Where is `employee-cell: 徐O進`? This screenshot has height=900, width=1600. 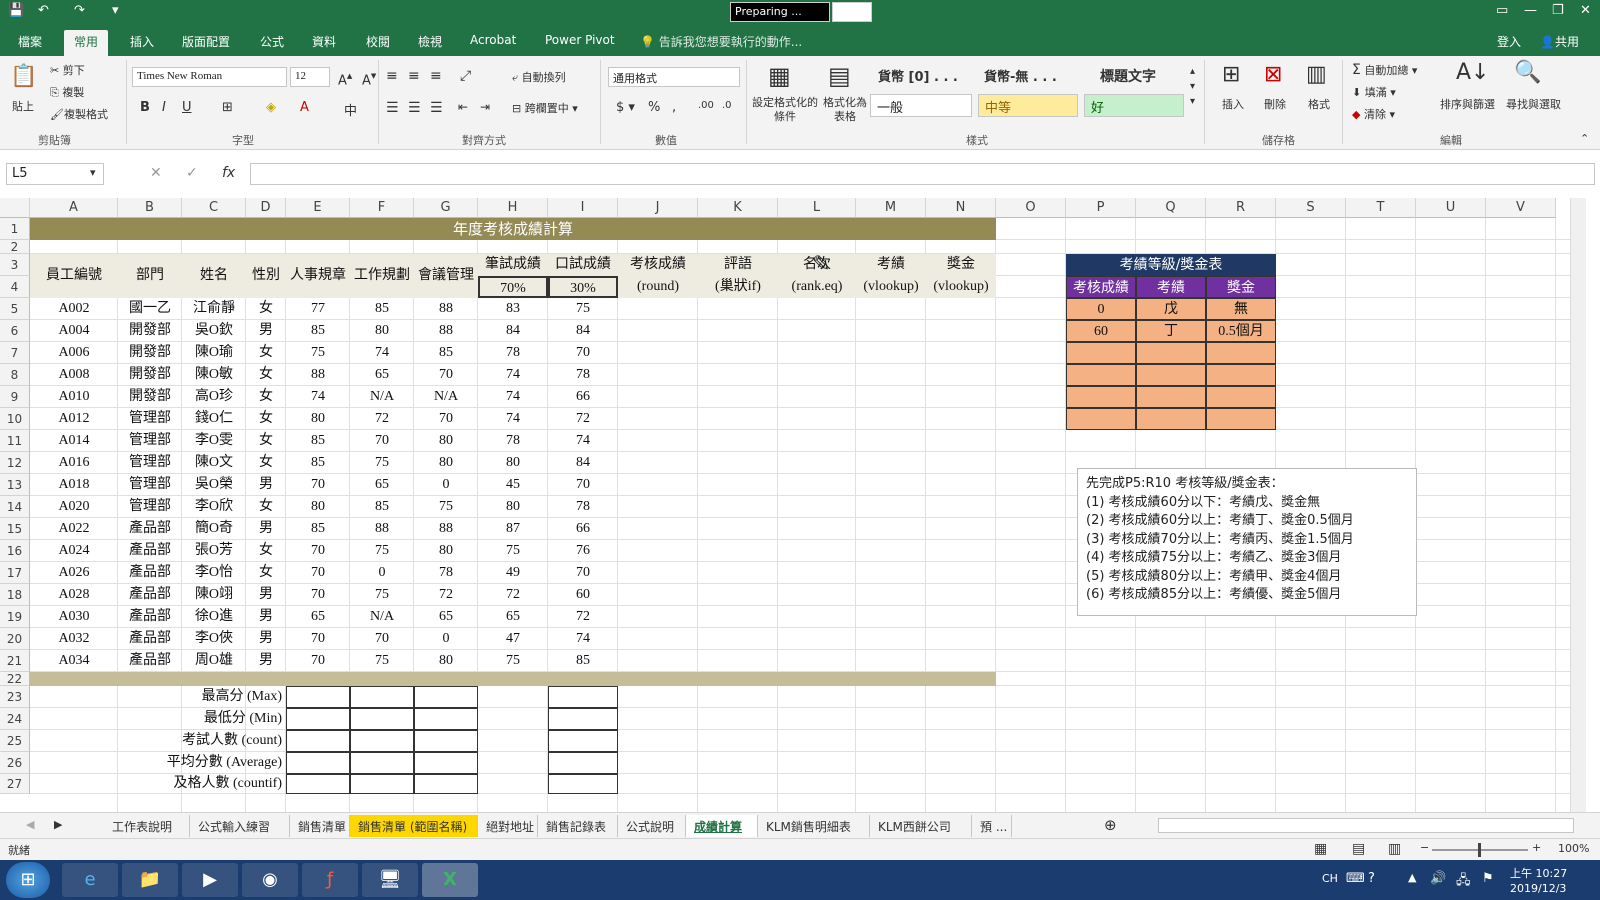
employee-cell: 徐O進 is located at coordinates (214, 617).